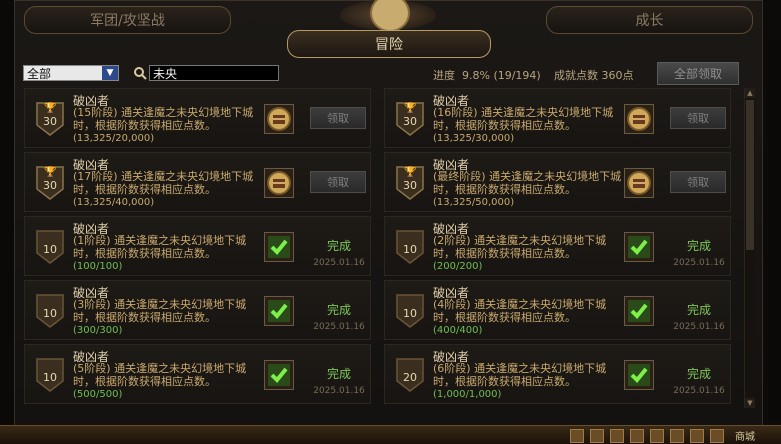 The height and width of the screenshot is (444, 781). I want to click on filter-select: 全部 ▼, so click(71, 73).